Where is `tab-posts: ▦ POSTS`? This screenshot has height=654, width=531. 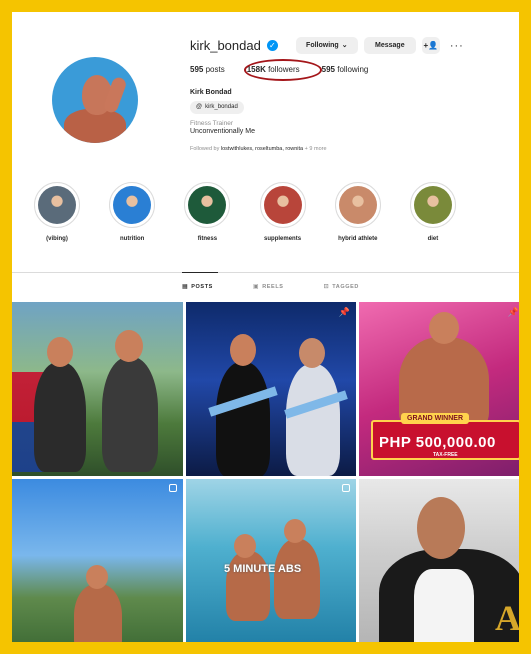
tab-posts: ▦ POSTS is located at coordinates (197, 287).